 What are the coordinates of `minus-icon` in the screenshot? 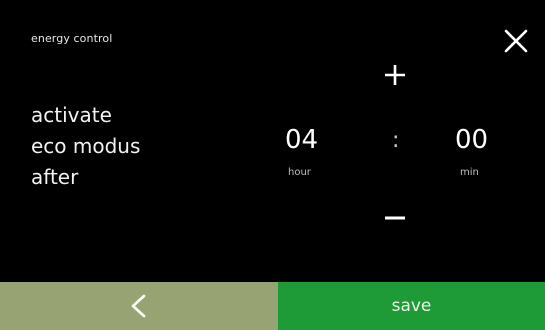 It's located at (395, 218).